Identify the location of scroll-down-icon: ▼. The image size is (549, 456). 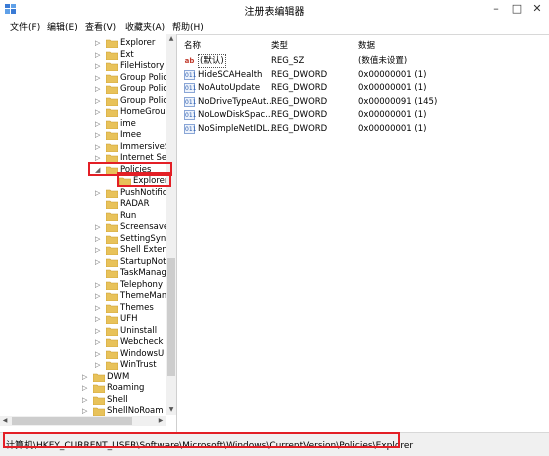
(171, 410).